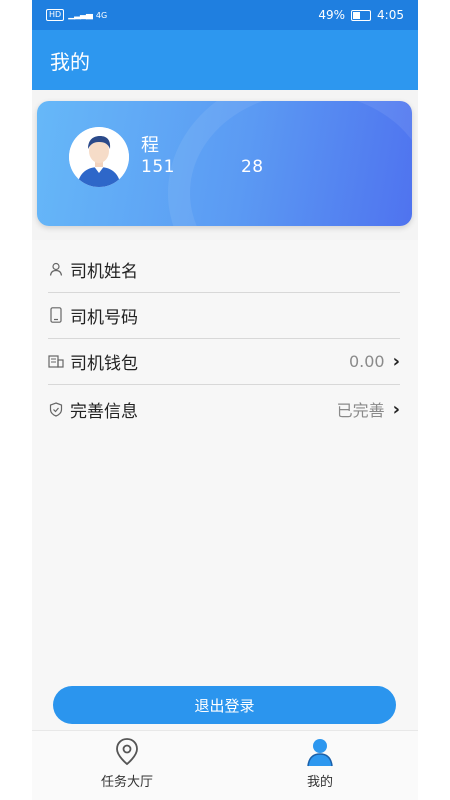  I want to click on user-icon, so click(320, 753).